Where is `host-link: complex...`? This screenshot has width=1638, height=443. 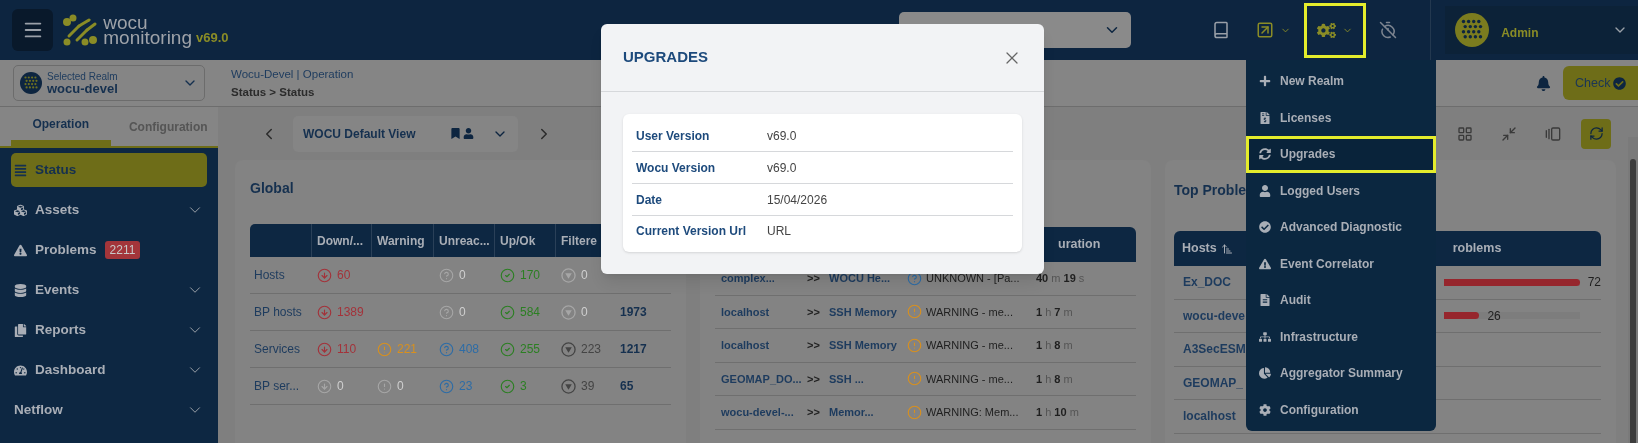
host-link: complex... is located at coordinates (764, 278).